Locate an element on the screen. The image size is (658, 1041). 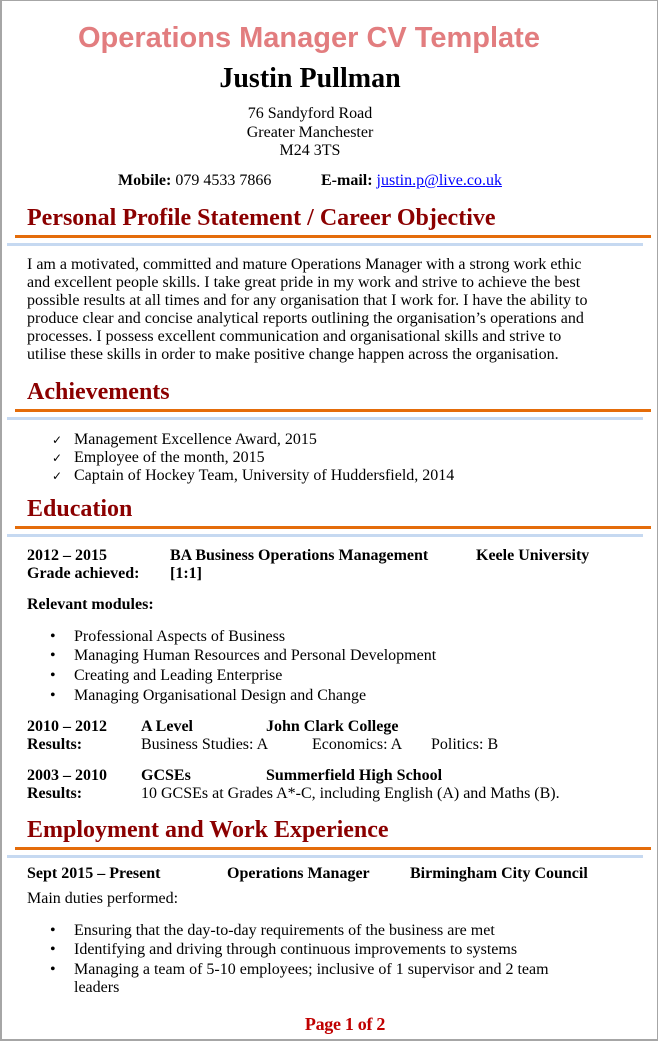
a-level-institution: John Clark College is located at coordinates (332, 726).